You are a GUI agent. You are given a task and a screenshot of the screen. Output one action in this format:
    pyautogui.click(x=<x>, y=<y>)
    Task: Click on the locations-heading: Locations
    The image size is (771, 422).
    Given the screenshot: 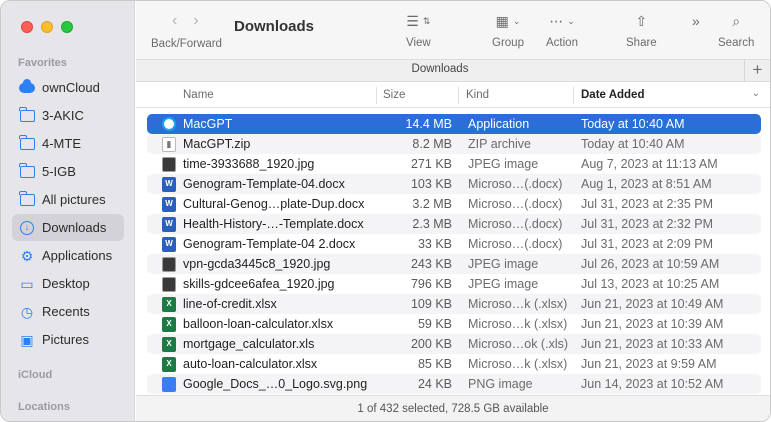 What is the action you would take?
    pyautogui.click(x=44, y=407)
    